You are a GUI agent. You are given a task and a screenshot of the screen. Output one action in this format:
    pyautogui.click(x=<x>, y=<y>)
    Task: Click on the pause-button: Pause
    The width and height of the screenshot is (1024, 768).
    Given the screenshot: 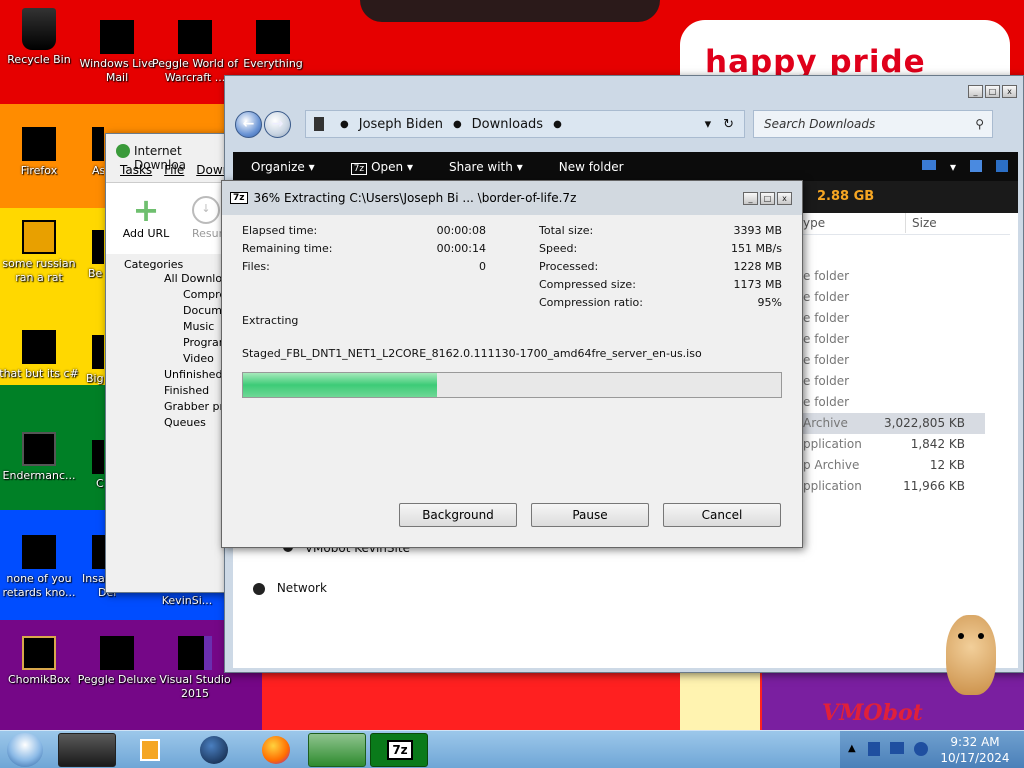 What is the action you would take?
    pyautogui.click(x=590, y=515)
    